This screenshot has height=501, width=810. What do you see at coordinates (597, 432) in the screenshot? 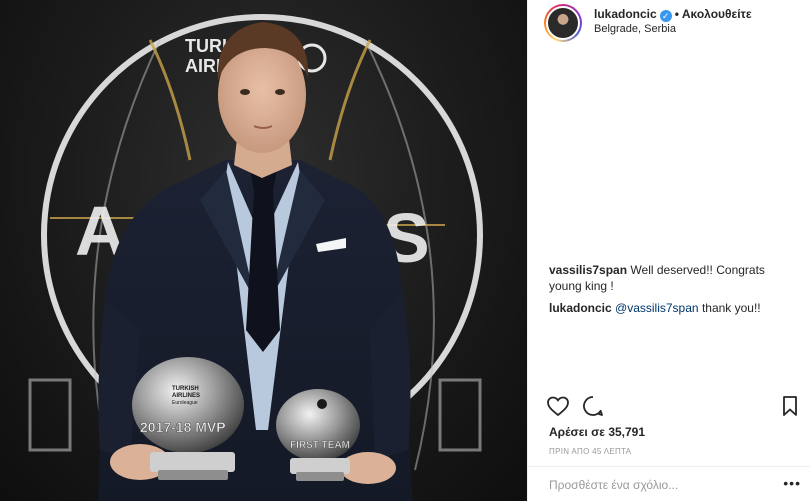
I see `likes-count: Αρέσει σε 35,791` at bounding box center [597, 432].